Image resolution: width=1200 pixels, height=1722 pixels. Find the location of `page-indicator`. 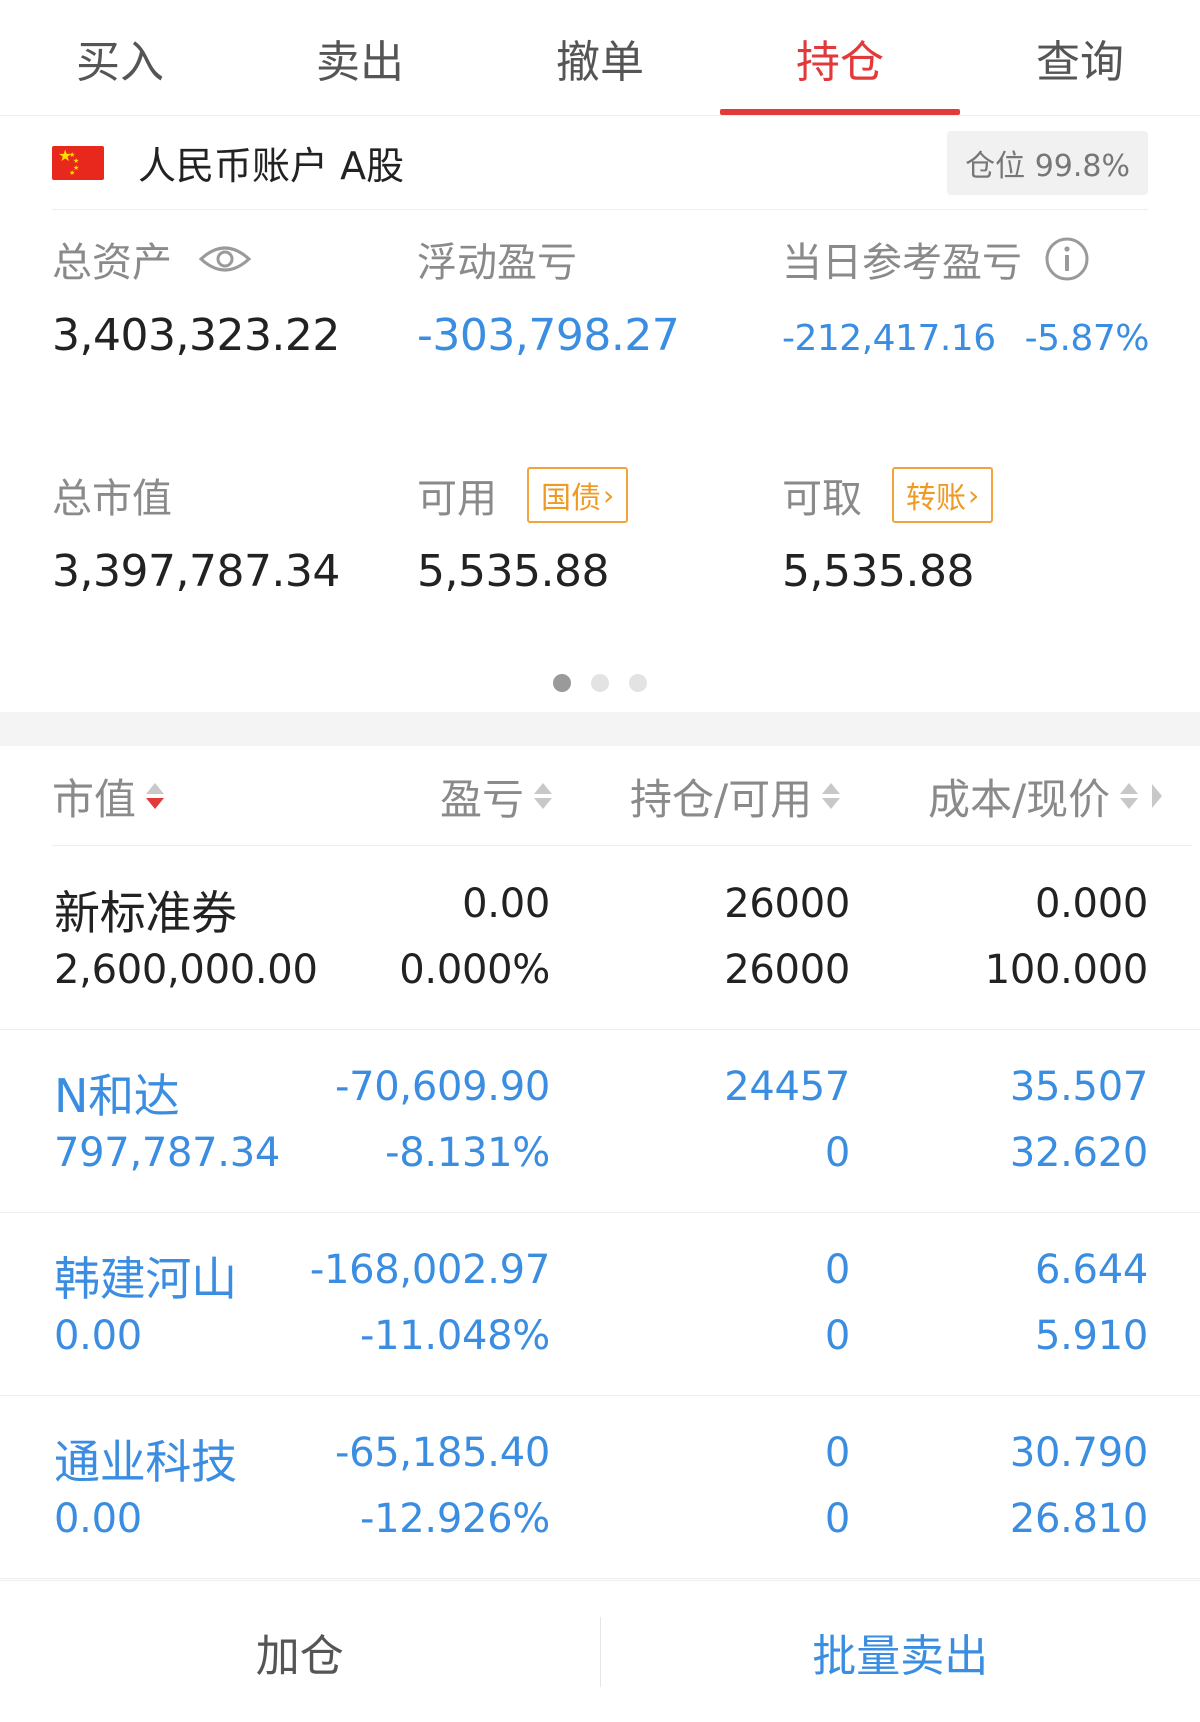

page-indicator is located at coordinates (600, 683).